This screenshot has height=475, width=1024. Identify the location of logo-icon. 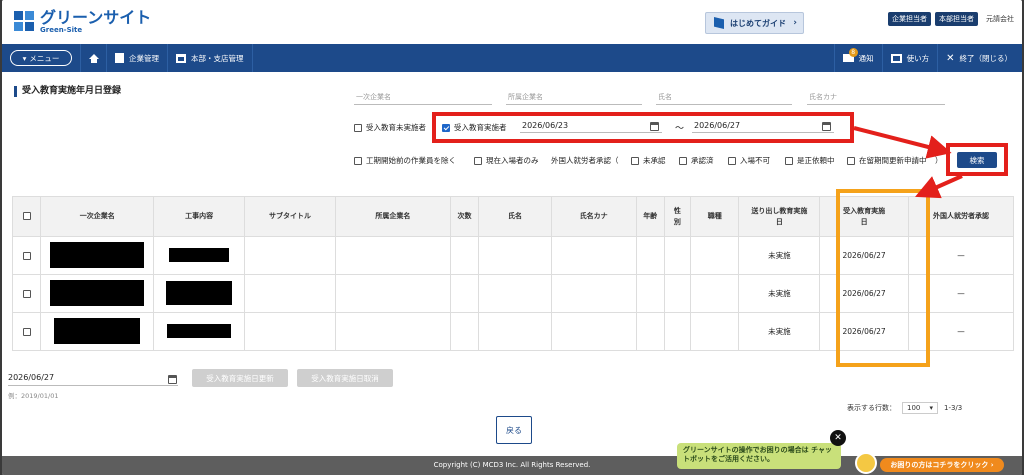
(25, 22).